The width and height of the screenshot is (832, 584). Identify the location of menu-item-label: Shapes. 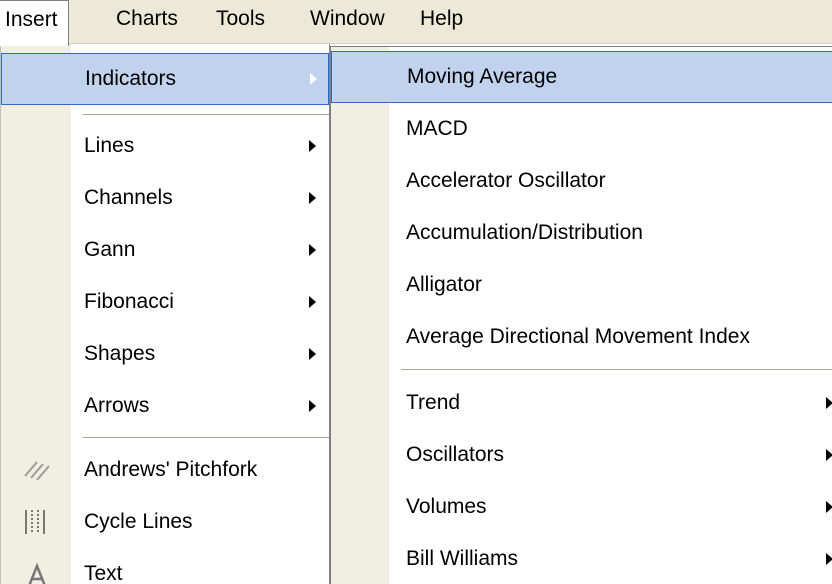
(120, 353).